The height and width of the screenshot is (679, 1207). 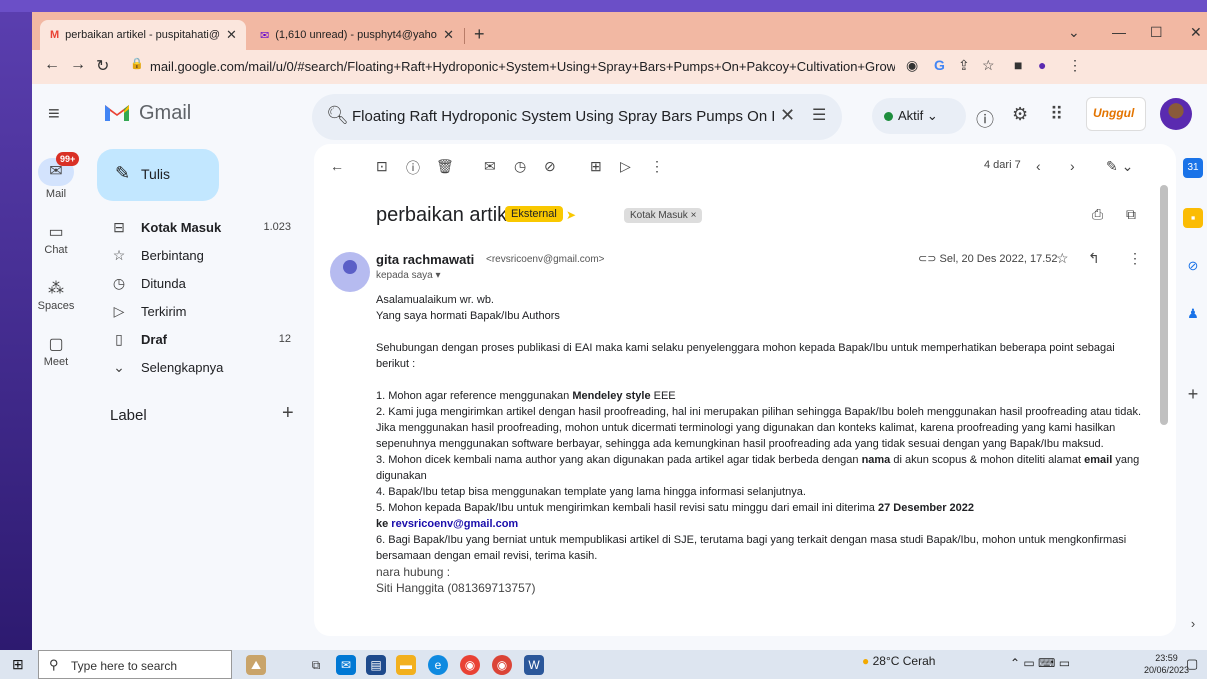 I want to click on tab-title: (1,610 unread) - pusphyt4@yaho, so click(x=356, y=35).